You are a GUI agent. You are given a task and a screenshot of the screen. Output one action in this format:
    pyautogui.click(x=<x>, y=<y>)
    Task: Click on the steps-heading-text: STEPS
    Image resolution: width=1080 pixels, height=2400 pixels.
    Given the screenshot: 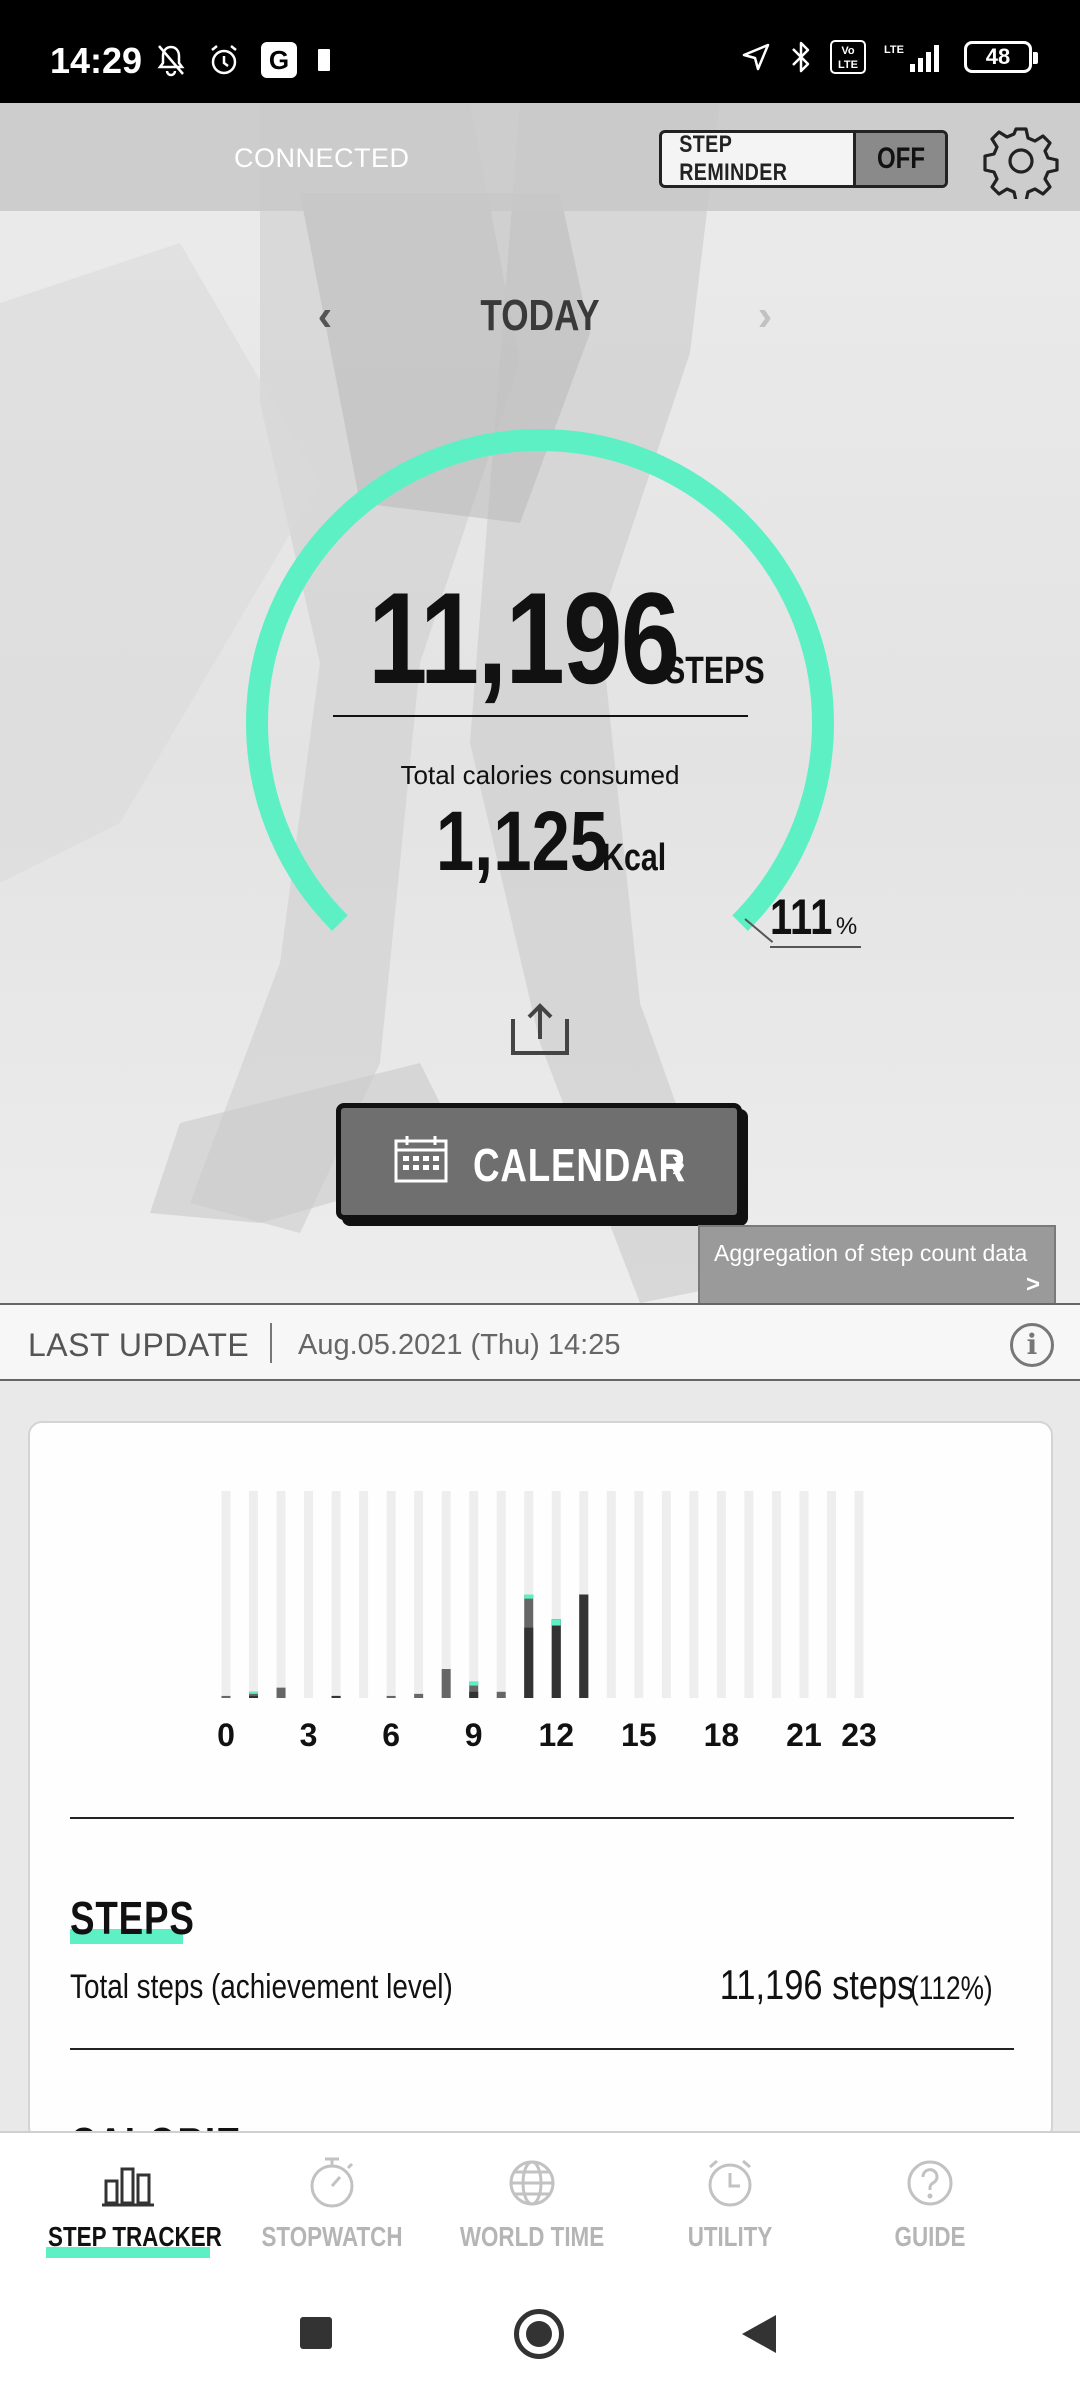 What is the action you would take?
    pyautogui.click(x=132, y=1918)
    